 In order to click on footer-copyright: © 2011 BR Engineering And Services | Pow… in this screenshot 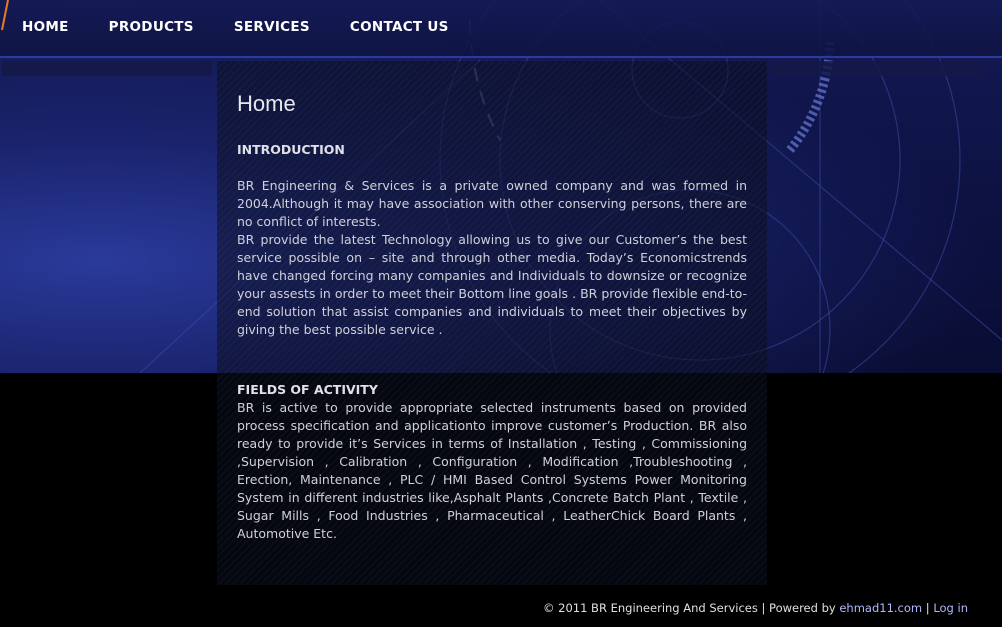, I will do `click(691, 608)`.